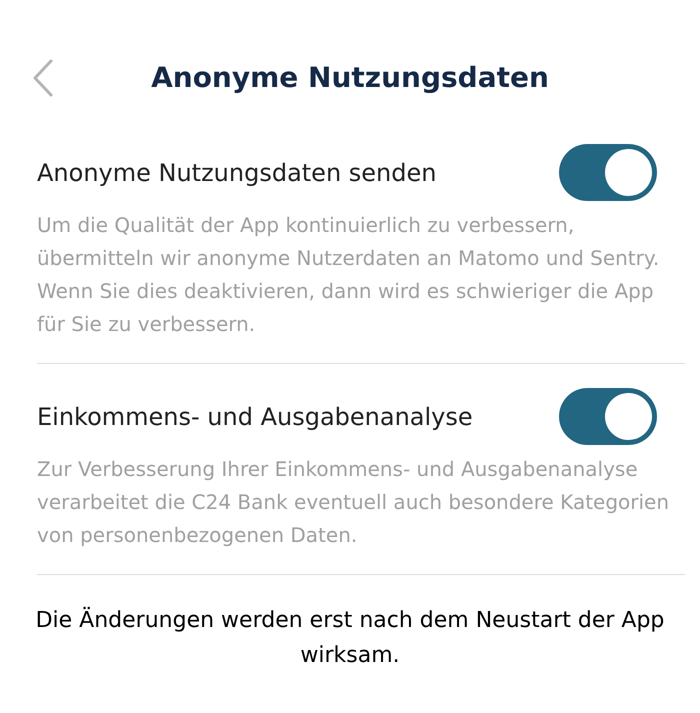 This screenshot has height=713, width=700. What do you see at coordinates (350, 78) in the screenshot?
I see `page-title: Anonyme Nutzungsdaten` at bounding box center [350, 78].